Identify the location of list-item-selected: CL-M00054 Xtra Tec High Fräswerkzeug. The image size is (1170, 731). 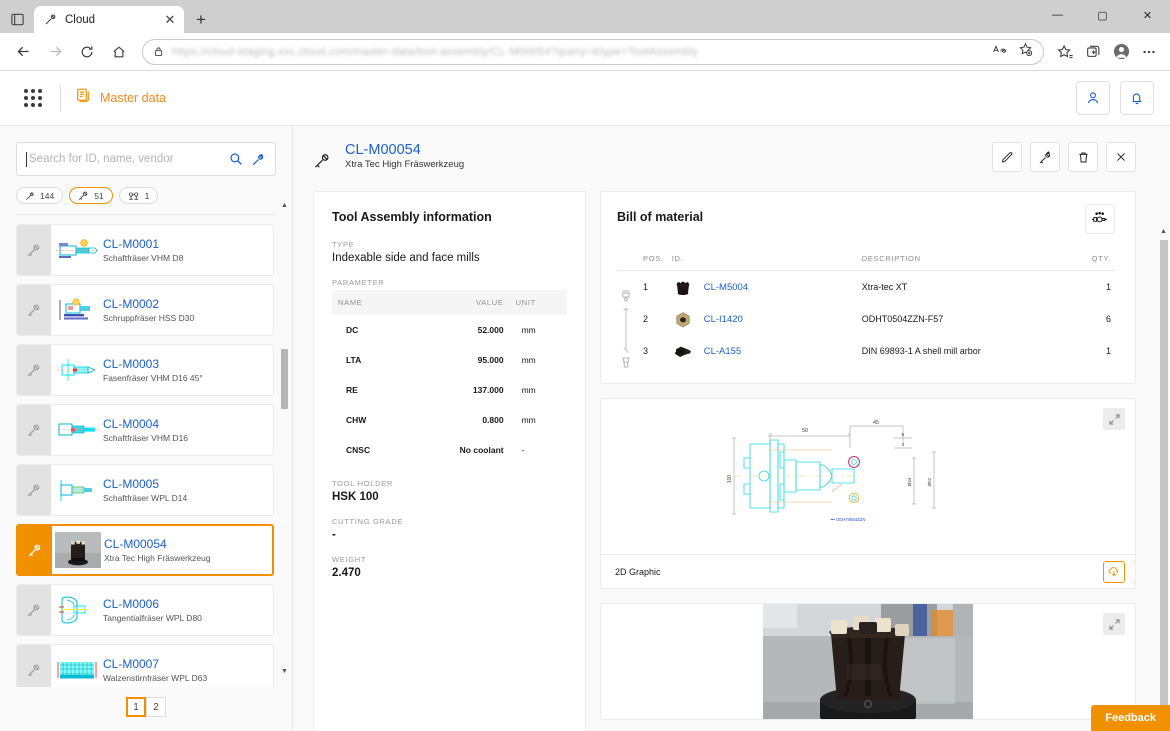
(145, 550).